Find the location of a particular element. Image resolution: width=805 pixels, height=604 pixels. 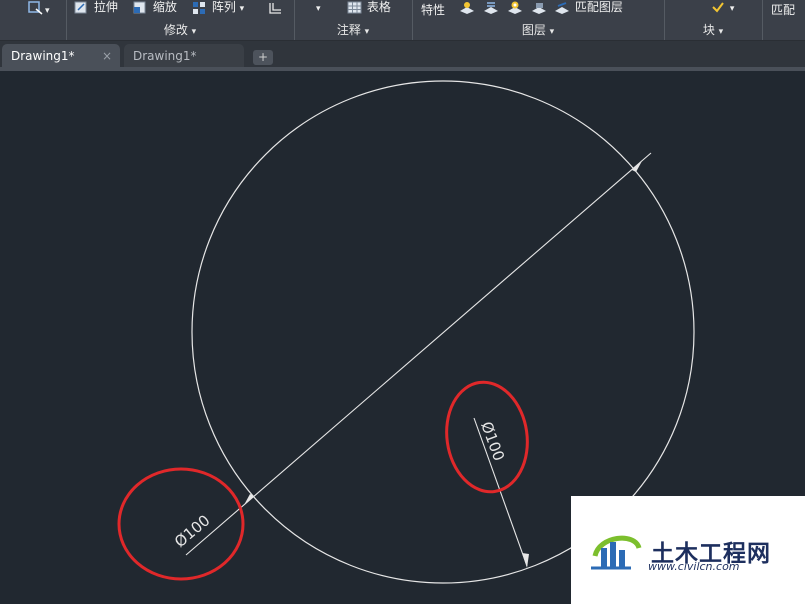

tab-drawing1: Drawing1* is located at coordinates (184, 56).